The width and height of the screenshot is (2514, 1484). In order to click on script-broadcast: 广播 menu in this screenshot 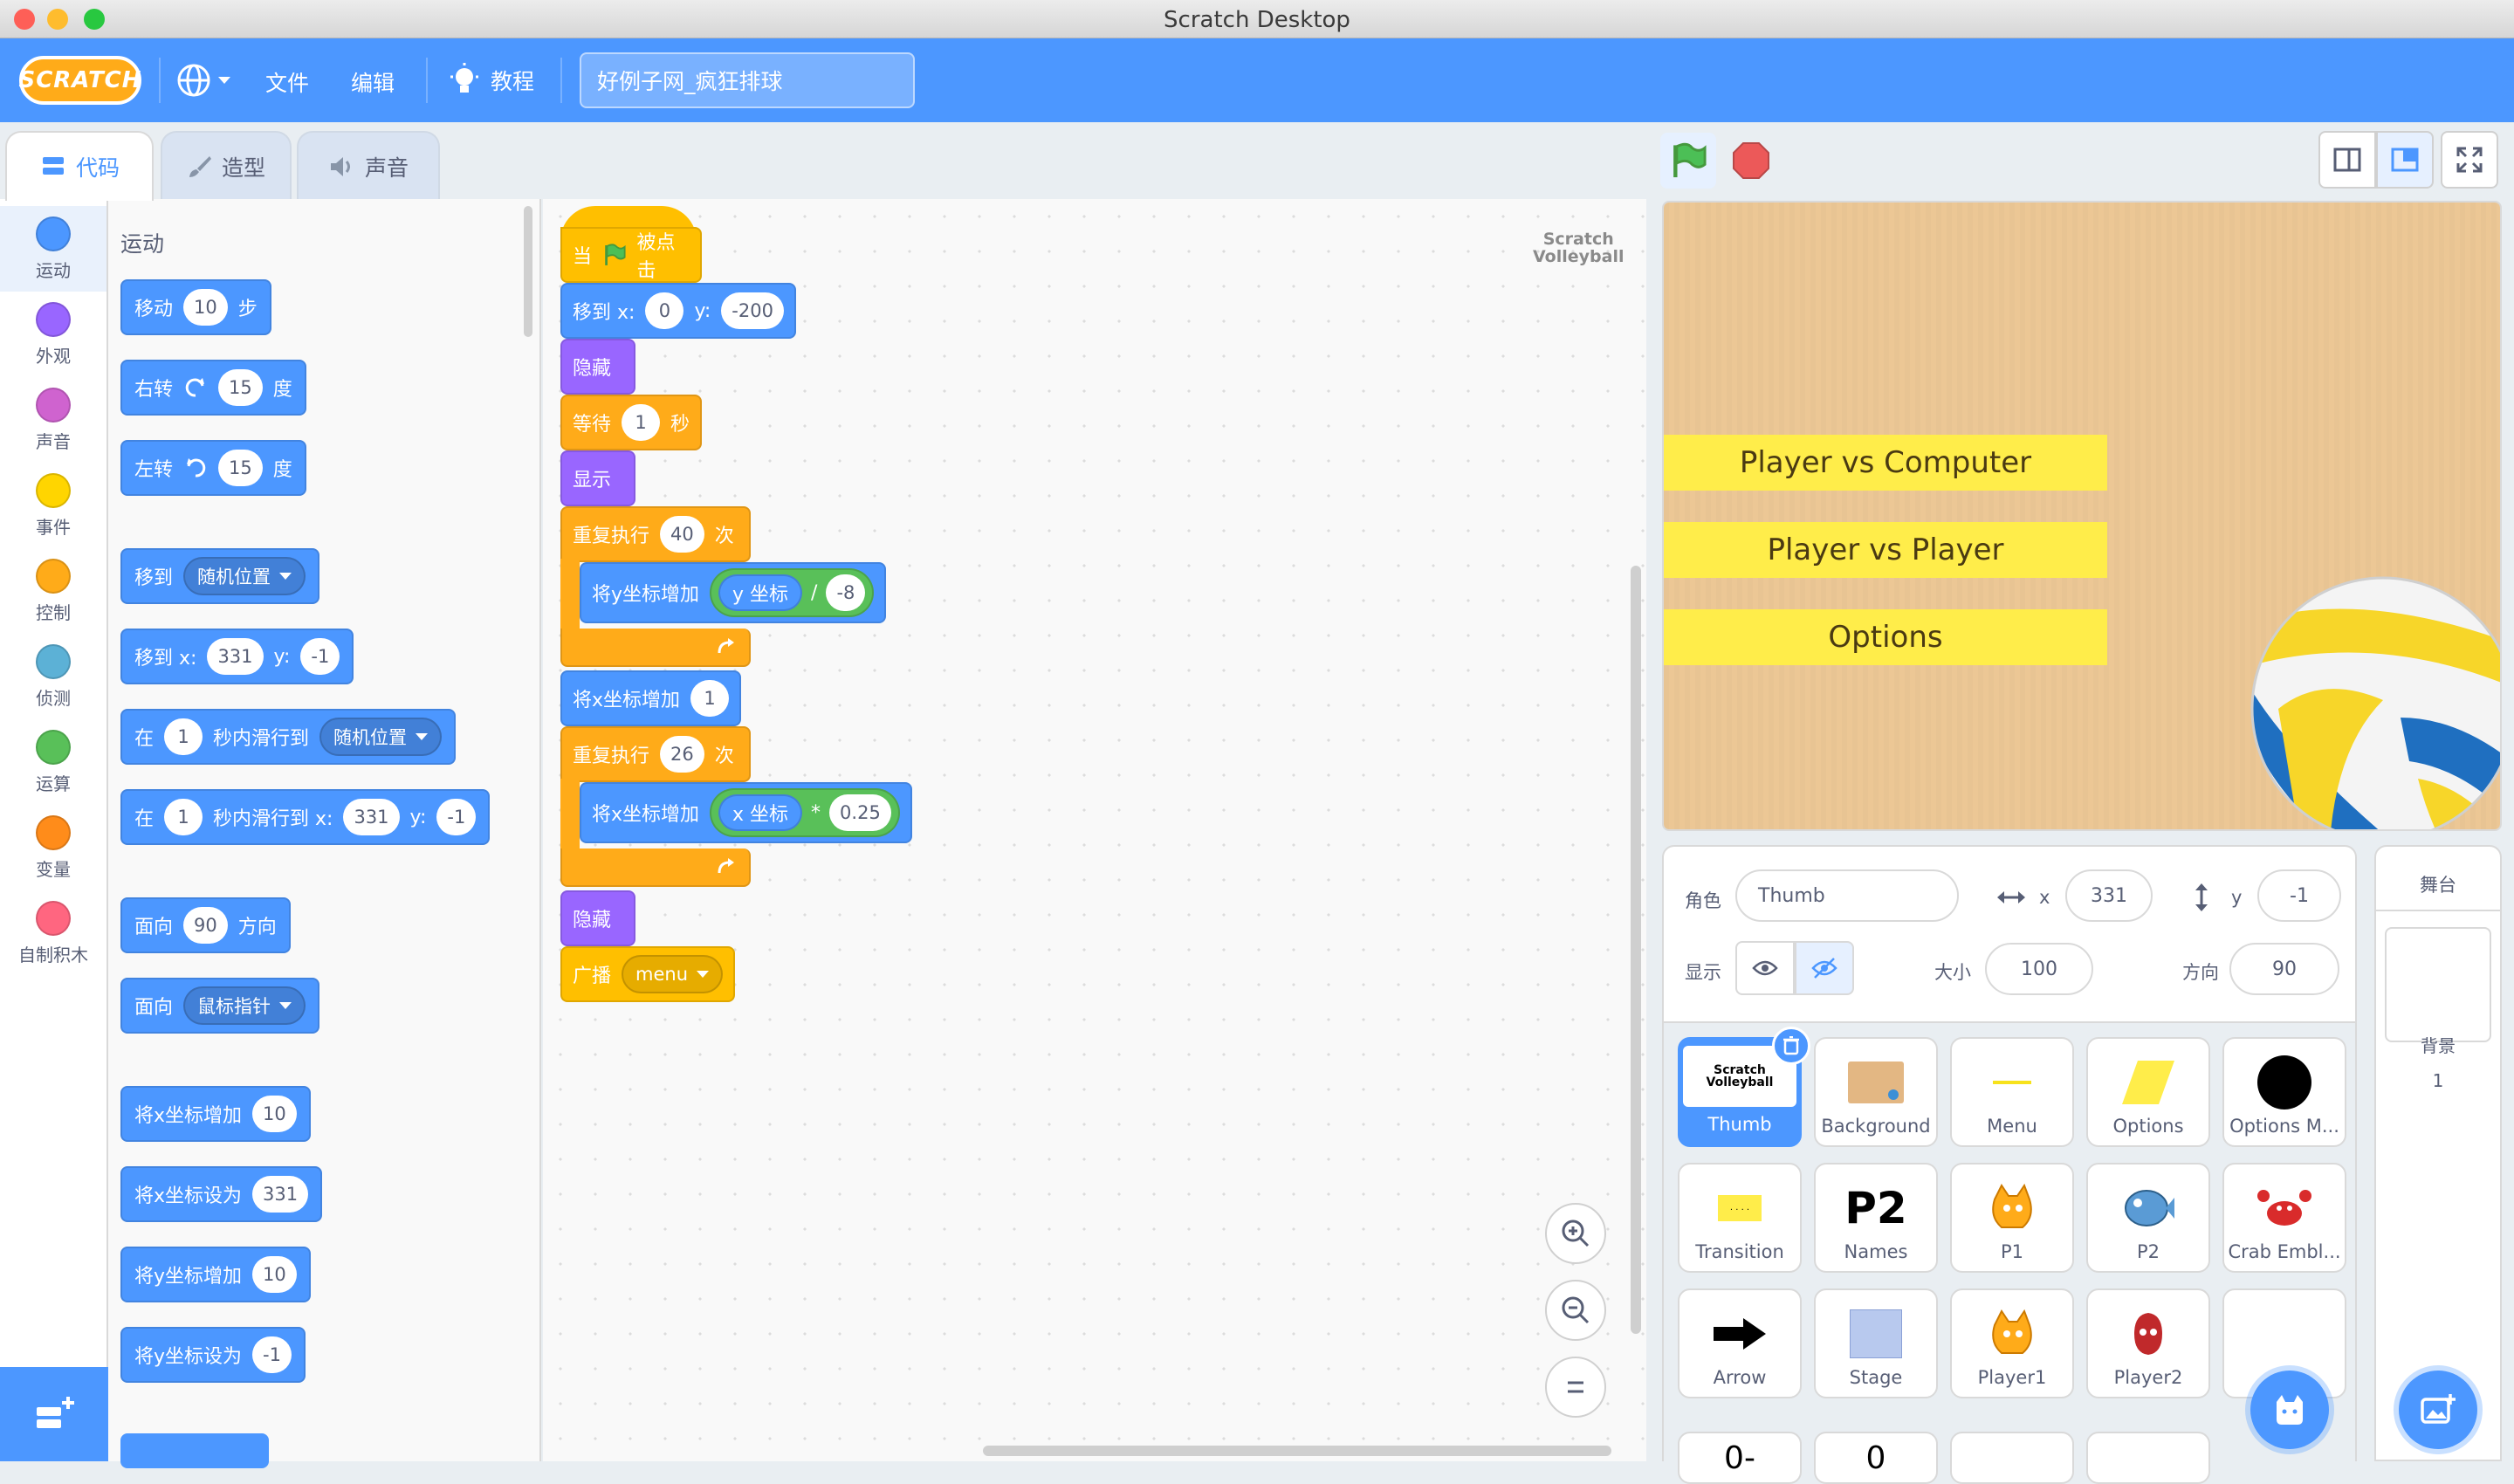, I will do `click(648, 974)`.